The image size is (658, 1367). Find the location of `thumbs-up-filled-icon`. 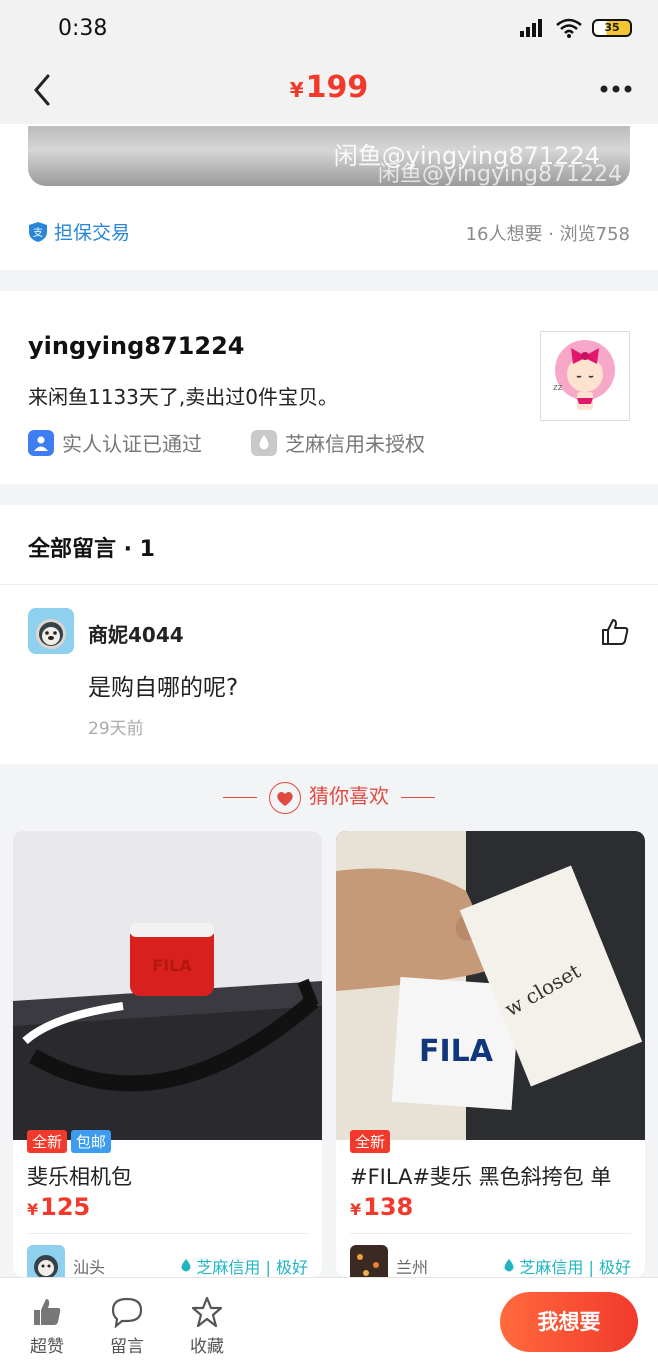

thumbs-up-filled-icon is located at coordinates (47, 1312).